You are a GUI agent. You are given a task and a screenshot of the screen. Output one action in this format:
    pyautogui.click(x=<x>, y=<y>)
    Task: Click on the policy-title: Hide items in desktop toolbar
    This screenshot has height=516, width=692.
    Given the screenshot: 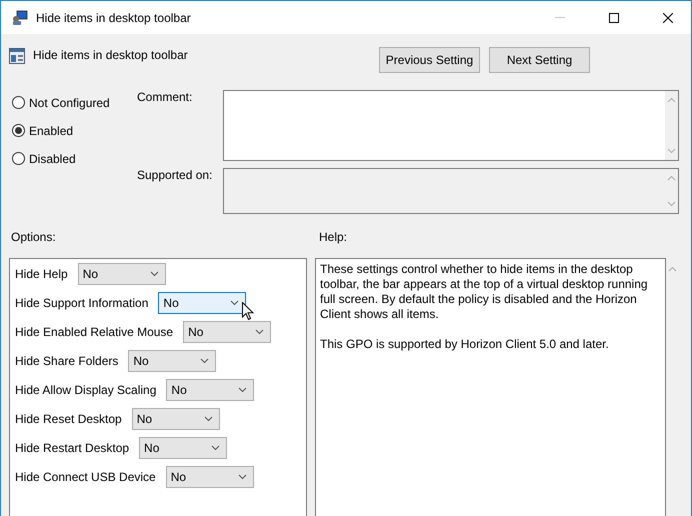 What is the action you would take?
    pyautogui.click(x=110, y=55)
    